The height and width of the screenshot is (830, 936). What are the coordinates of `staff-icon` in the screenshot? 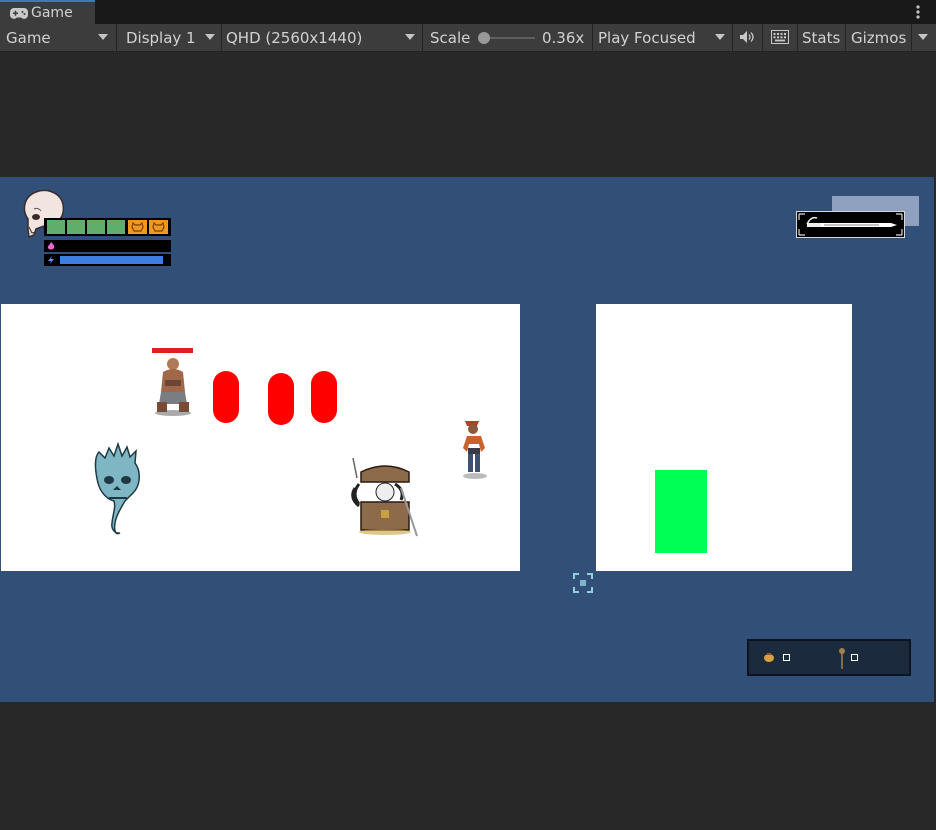 It's located at (842, 658).